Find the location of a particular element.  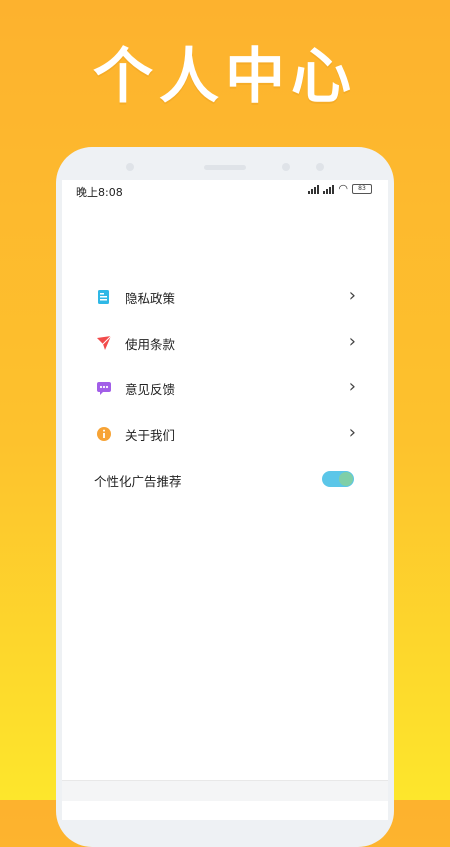

bottom-nav-bar is located at coordinates (225, 790).